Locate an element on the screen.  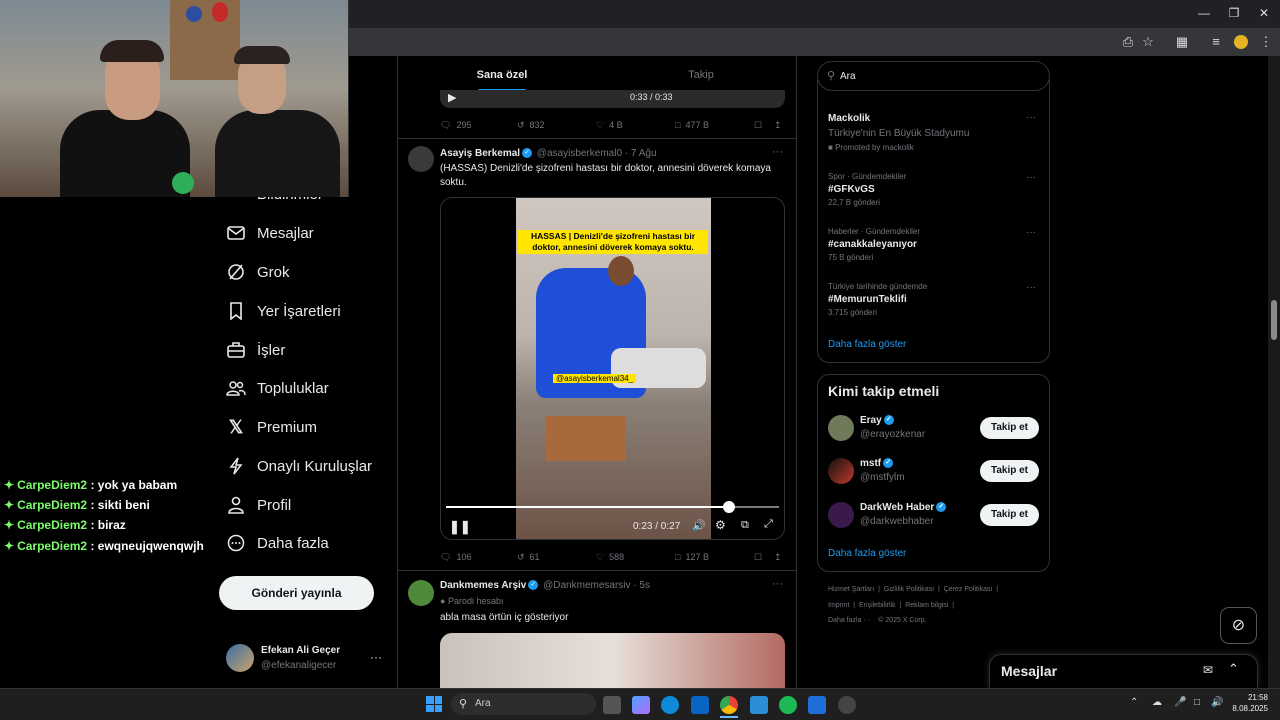
fullscreen-icon: ⤢ is located at coordinates (768, 524).